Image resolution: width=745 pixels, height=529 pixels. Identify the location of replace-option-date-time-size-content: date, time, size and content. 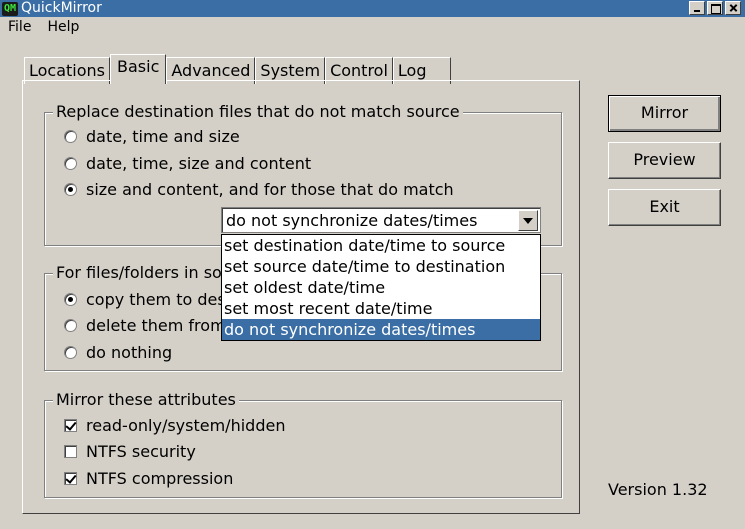
(187, 163).